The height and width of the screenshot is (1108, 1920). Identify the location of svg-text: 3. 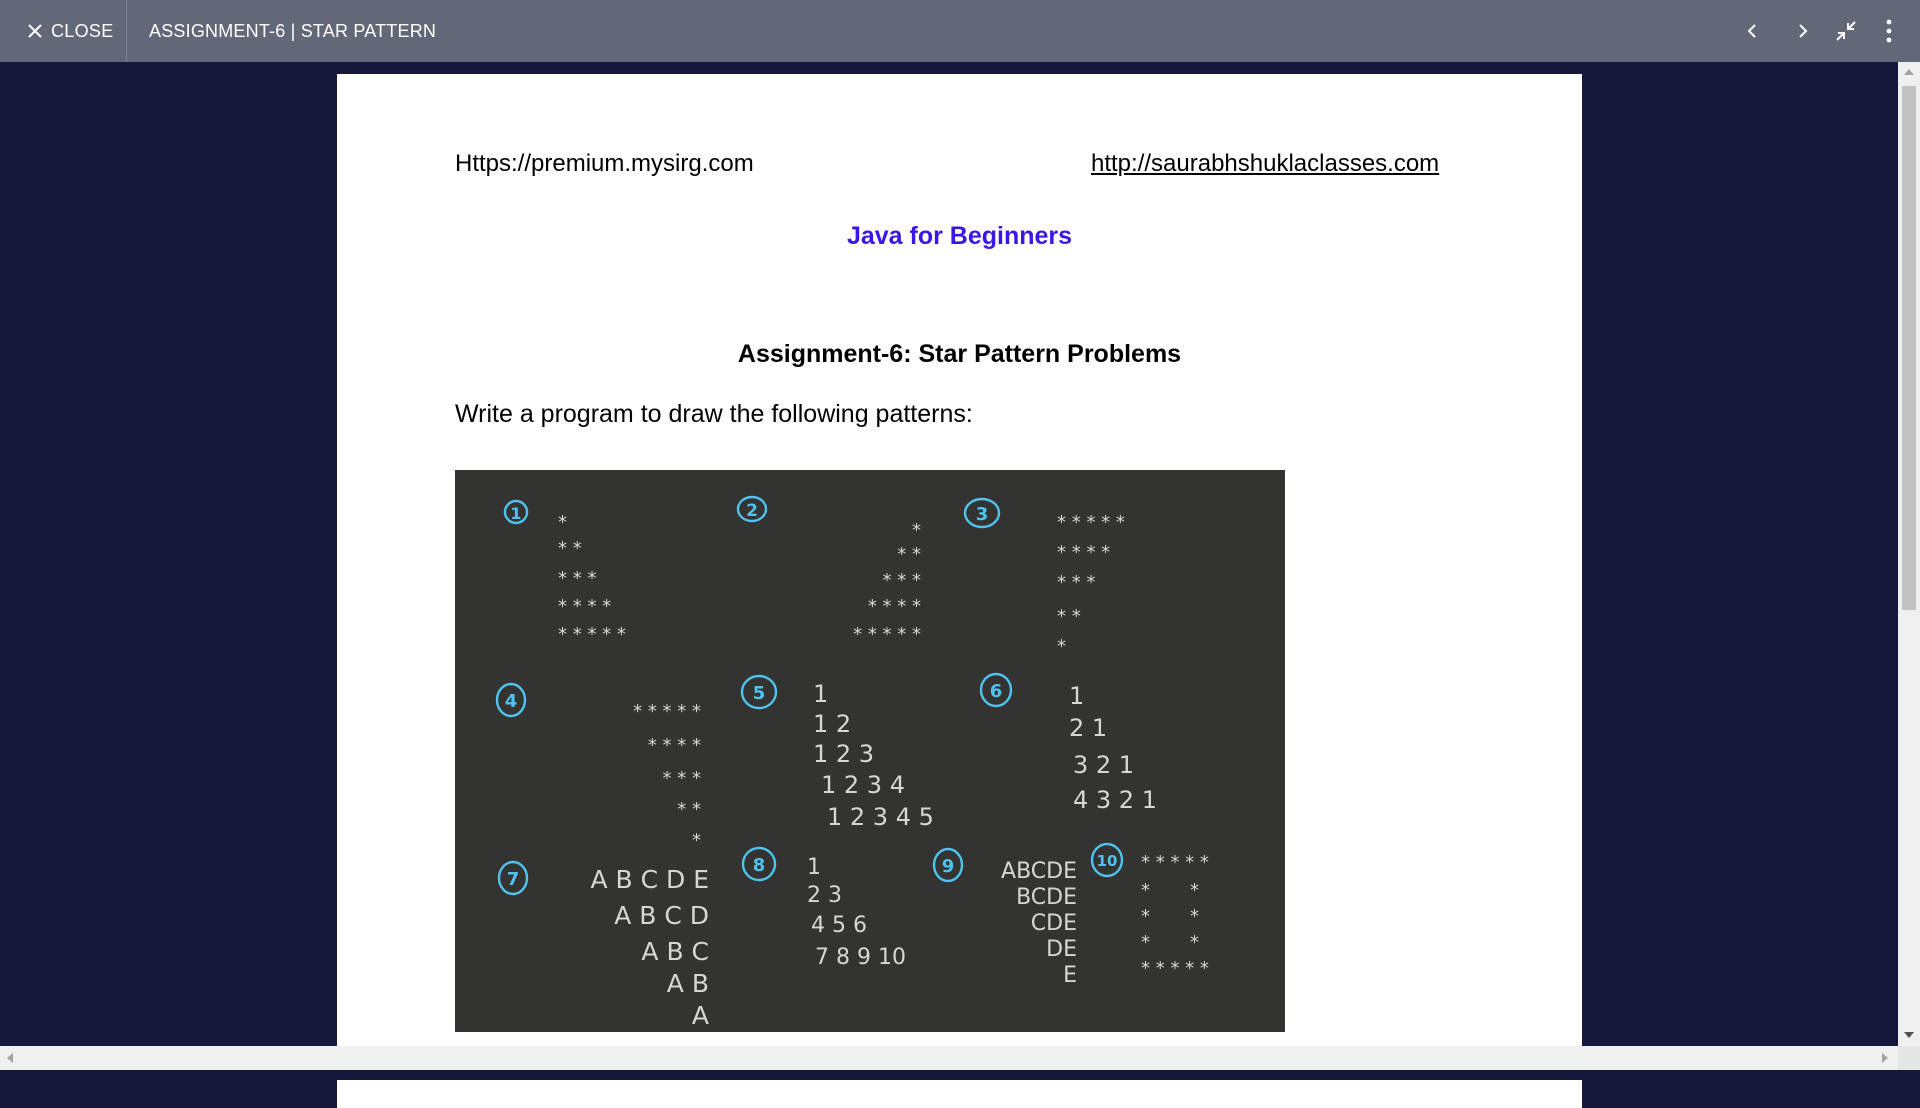
(982, 514).